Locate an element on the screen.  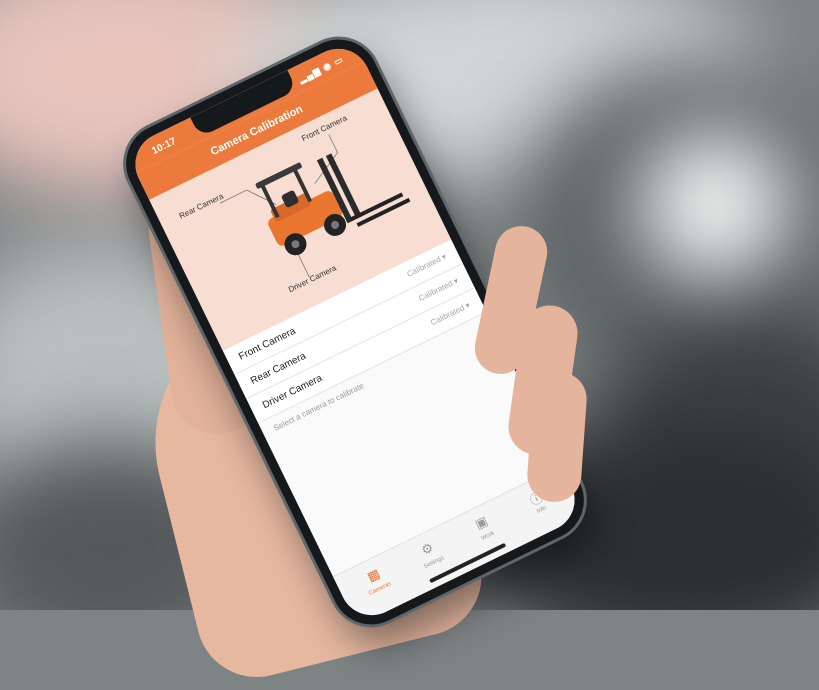
tab-info: ⓘ Info is located at coordinates (537, 501).